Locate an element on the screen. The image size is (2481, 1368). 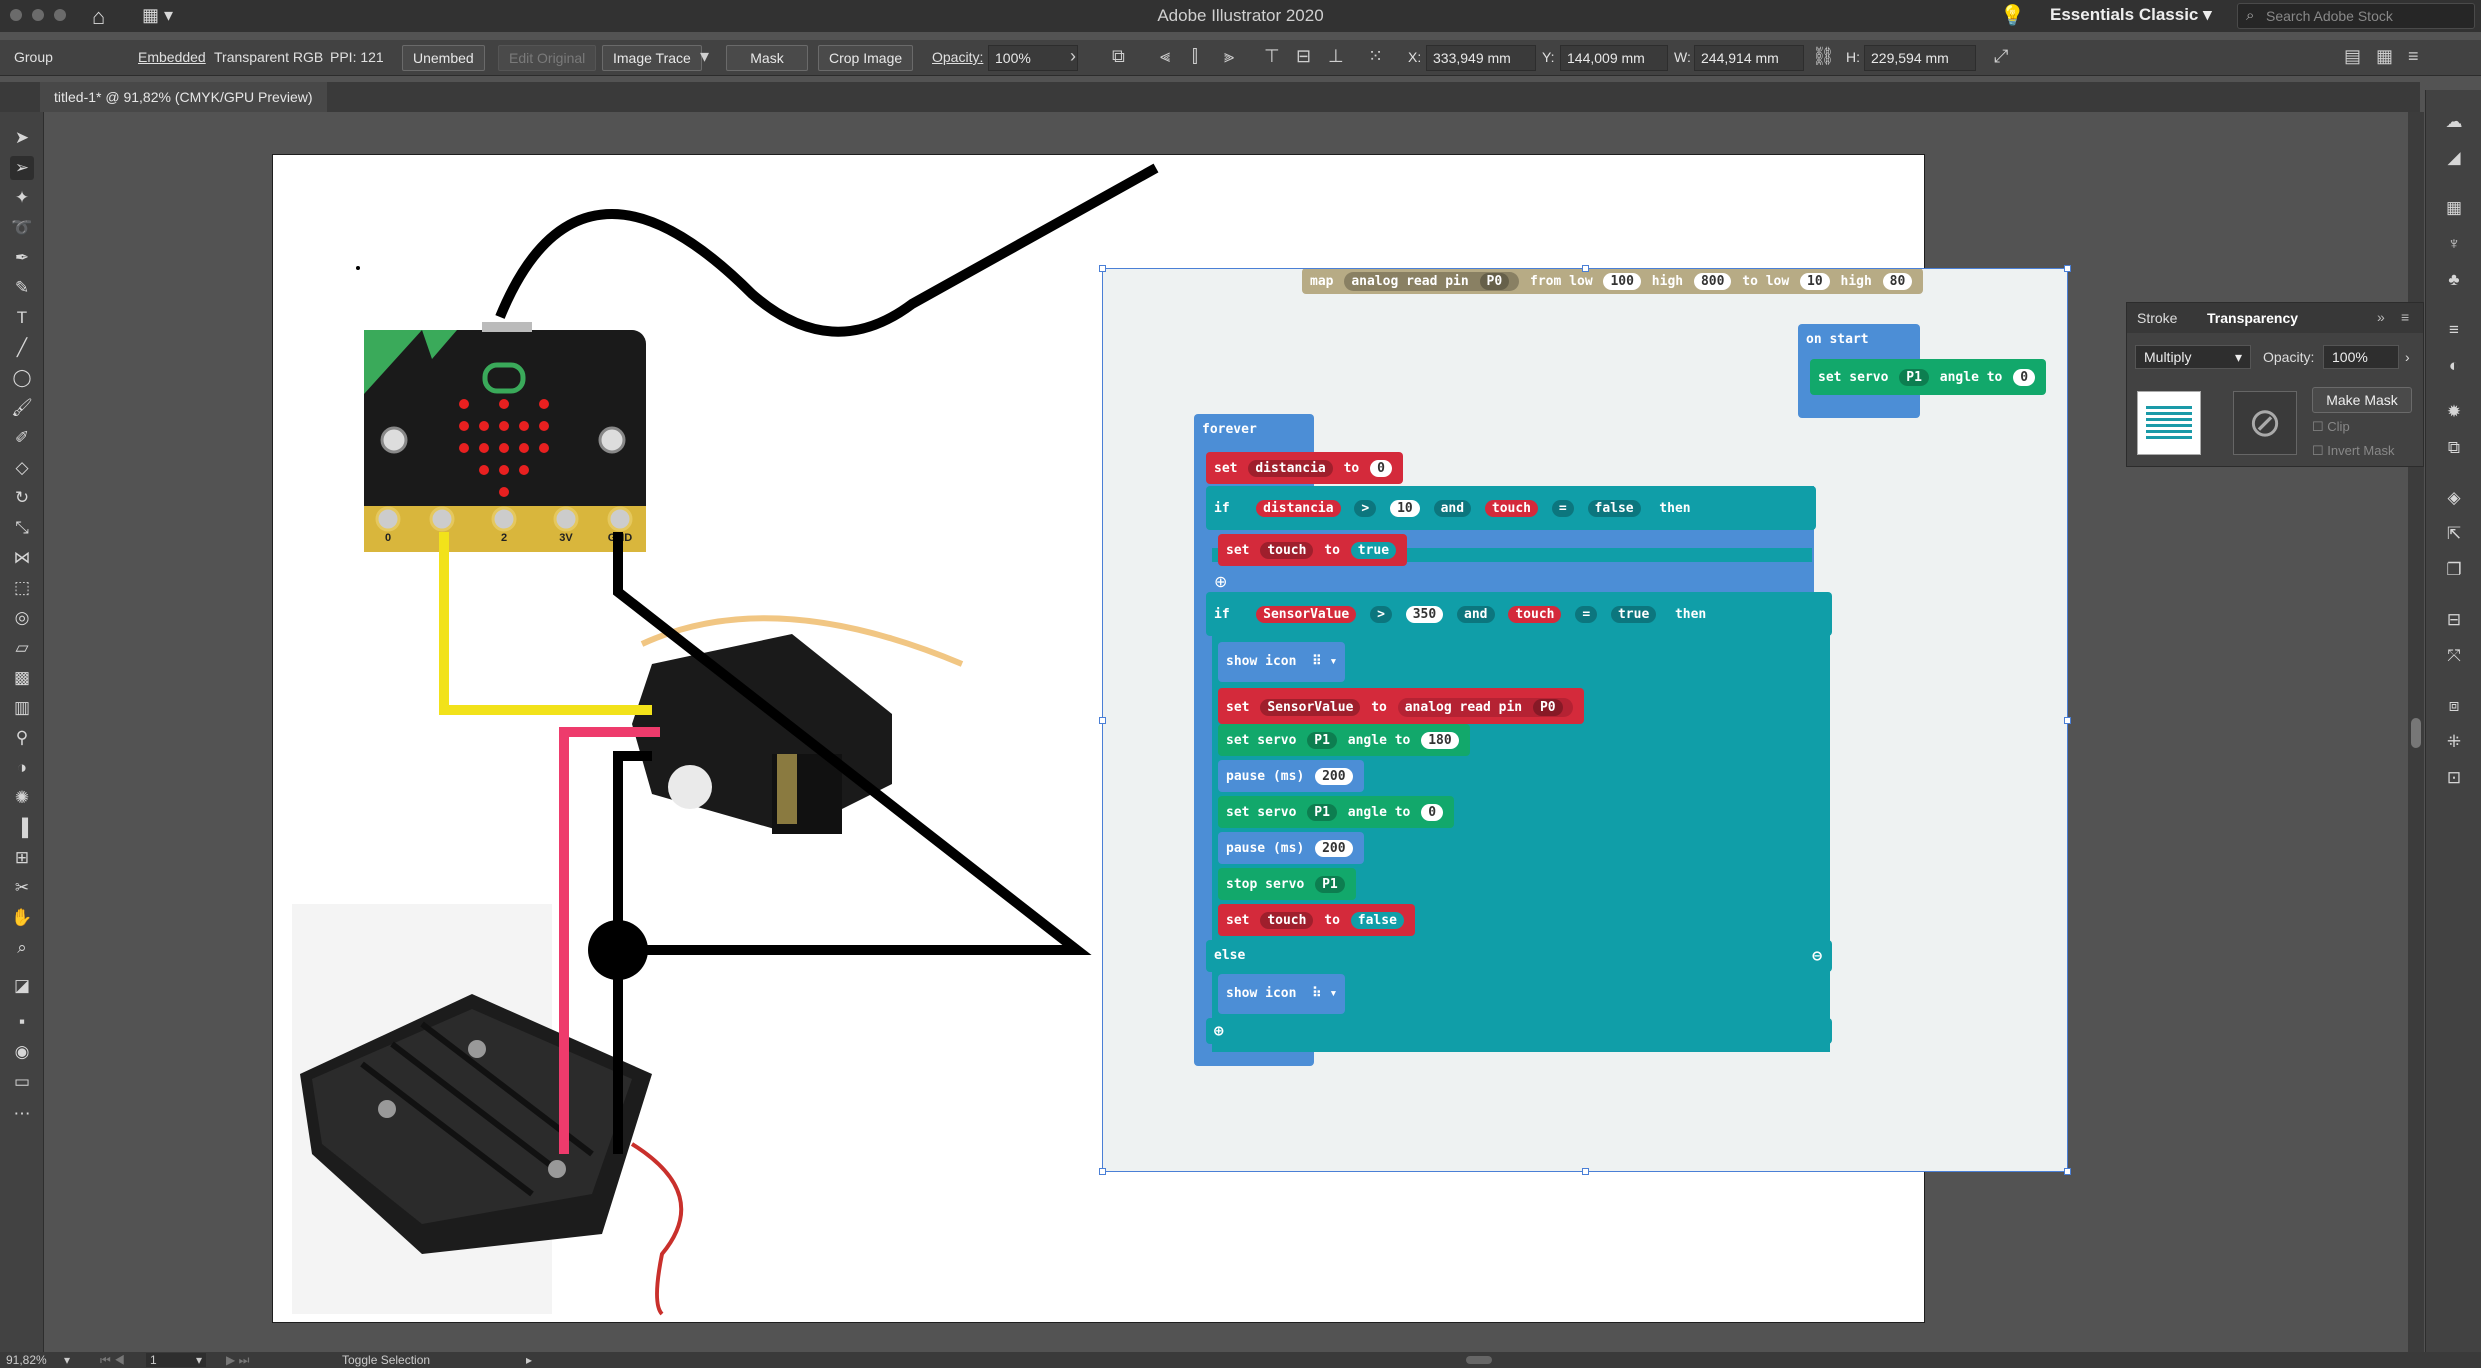
align-bottom-icon: ⊥ is located at coordinates (1336, 56).